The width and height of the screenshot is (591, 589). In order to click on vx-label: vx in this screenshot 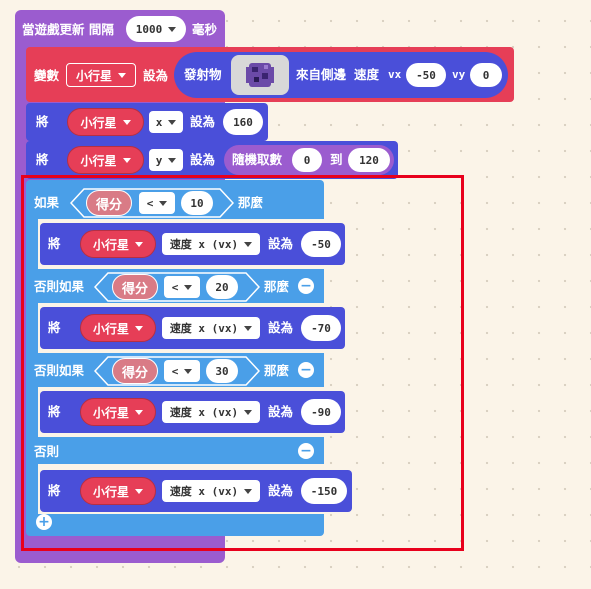, I will do `click(395, 74)`.